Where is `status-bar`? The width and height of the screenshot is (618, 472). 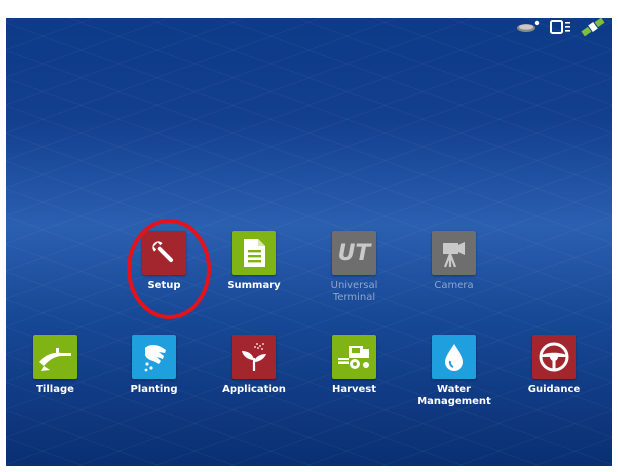
status-bar is located at coordinates (561, 27).